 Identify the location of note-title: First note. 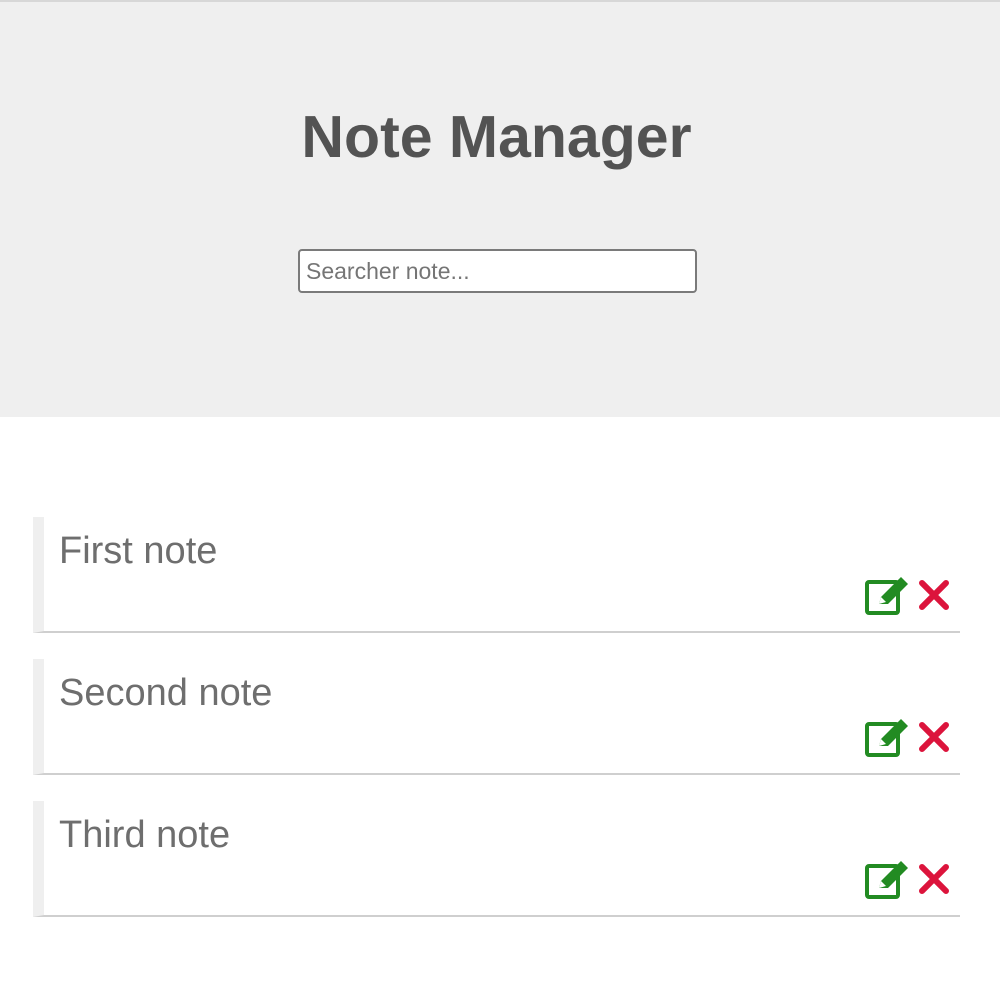
(138, 551).